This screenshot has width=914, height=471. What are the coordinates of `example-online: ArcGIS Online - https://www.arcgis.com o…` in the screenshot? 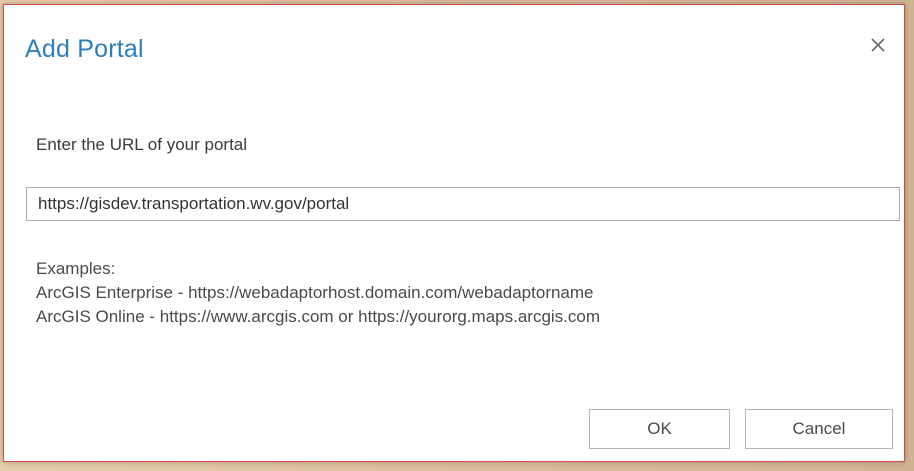 It's located at (318, 316).